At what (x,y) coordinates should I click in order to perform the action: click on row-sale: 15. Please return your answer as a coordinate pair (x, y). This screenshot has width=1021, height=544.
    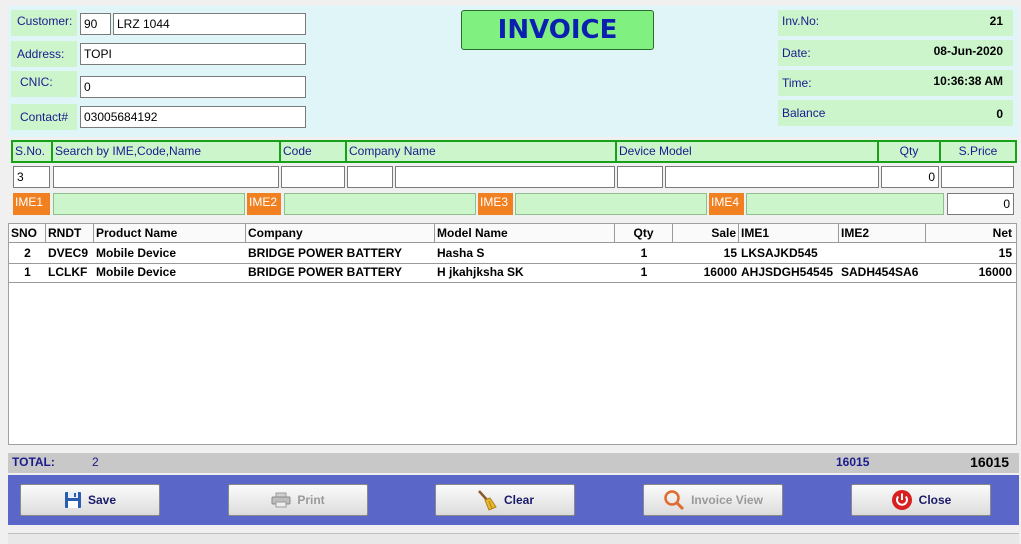
    Looking at the image, I should click on (730, 253).